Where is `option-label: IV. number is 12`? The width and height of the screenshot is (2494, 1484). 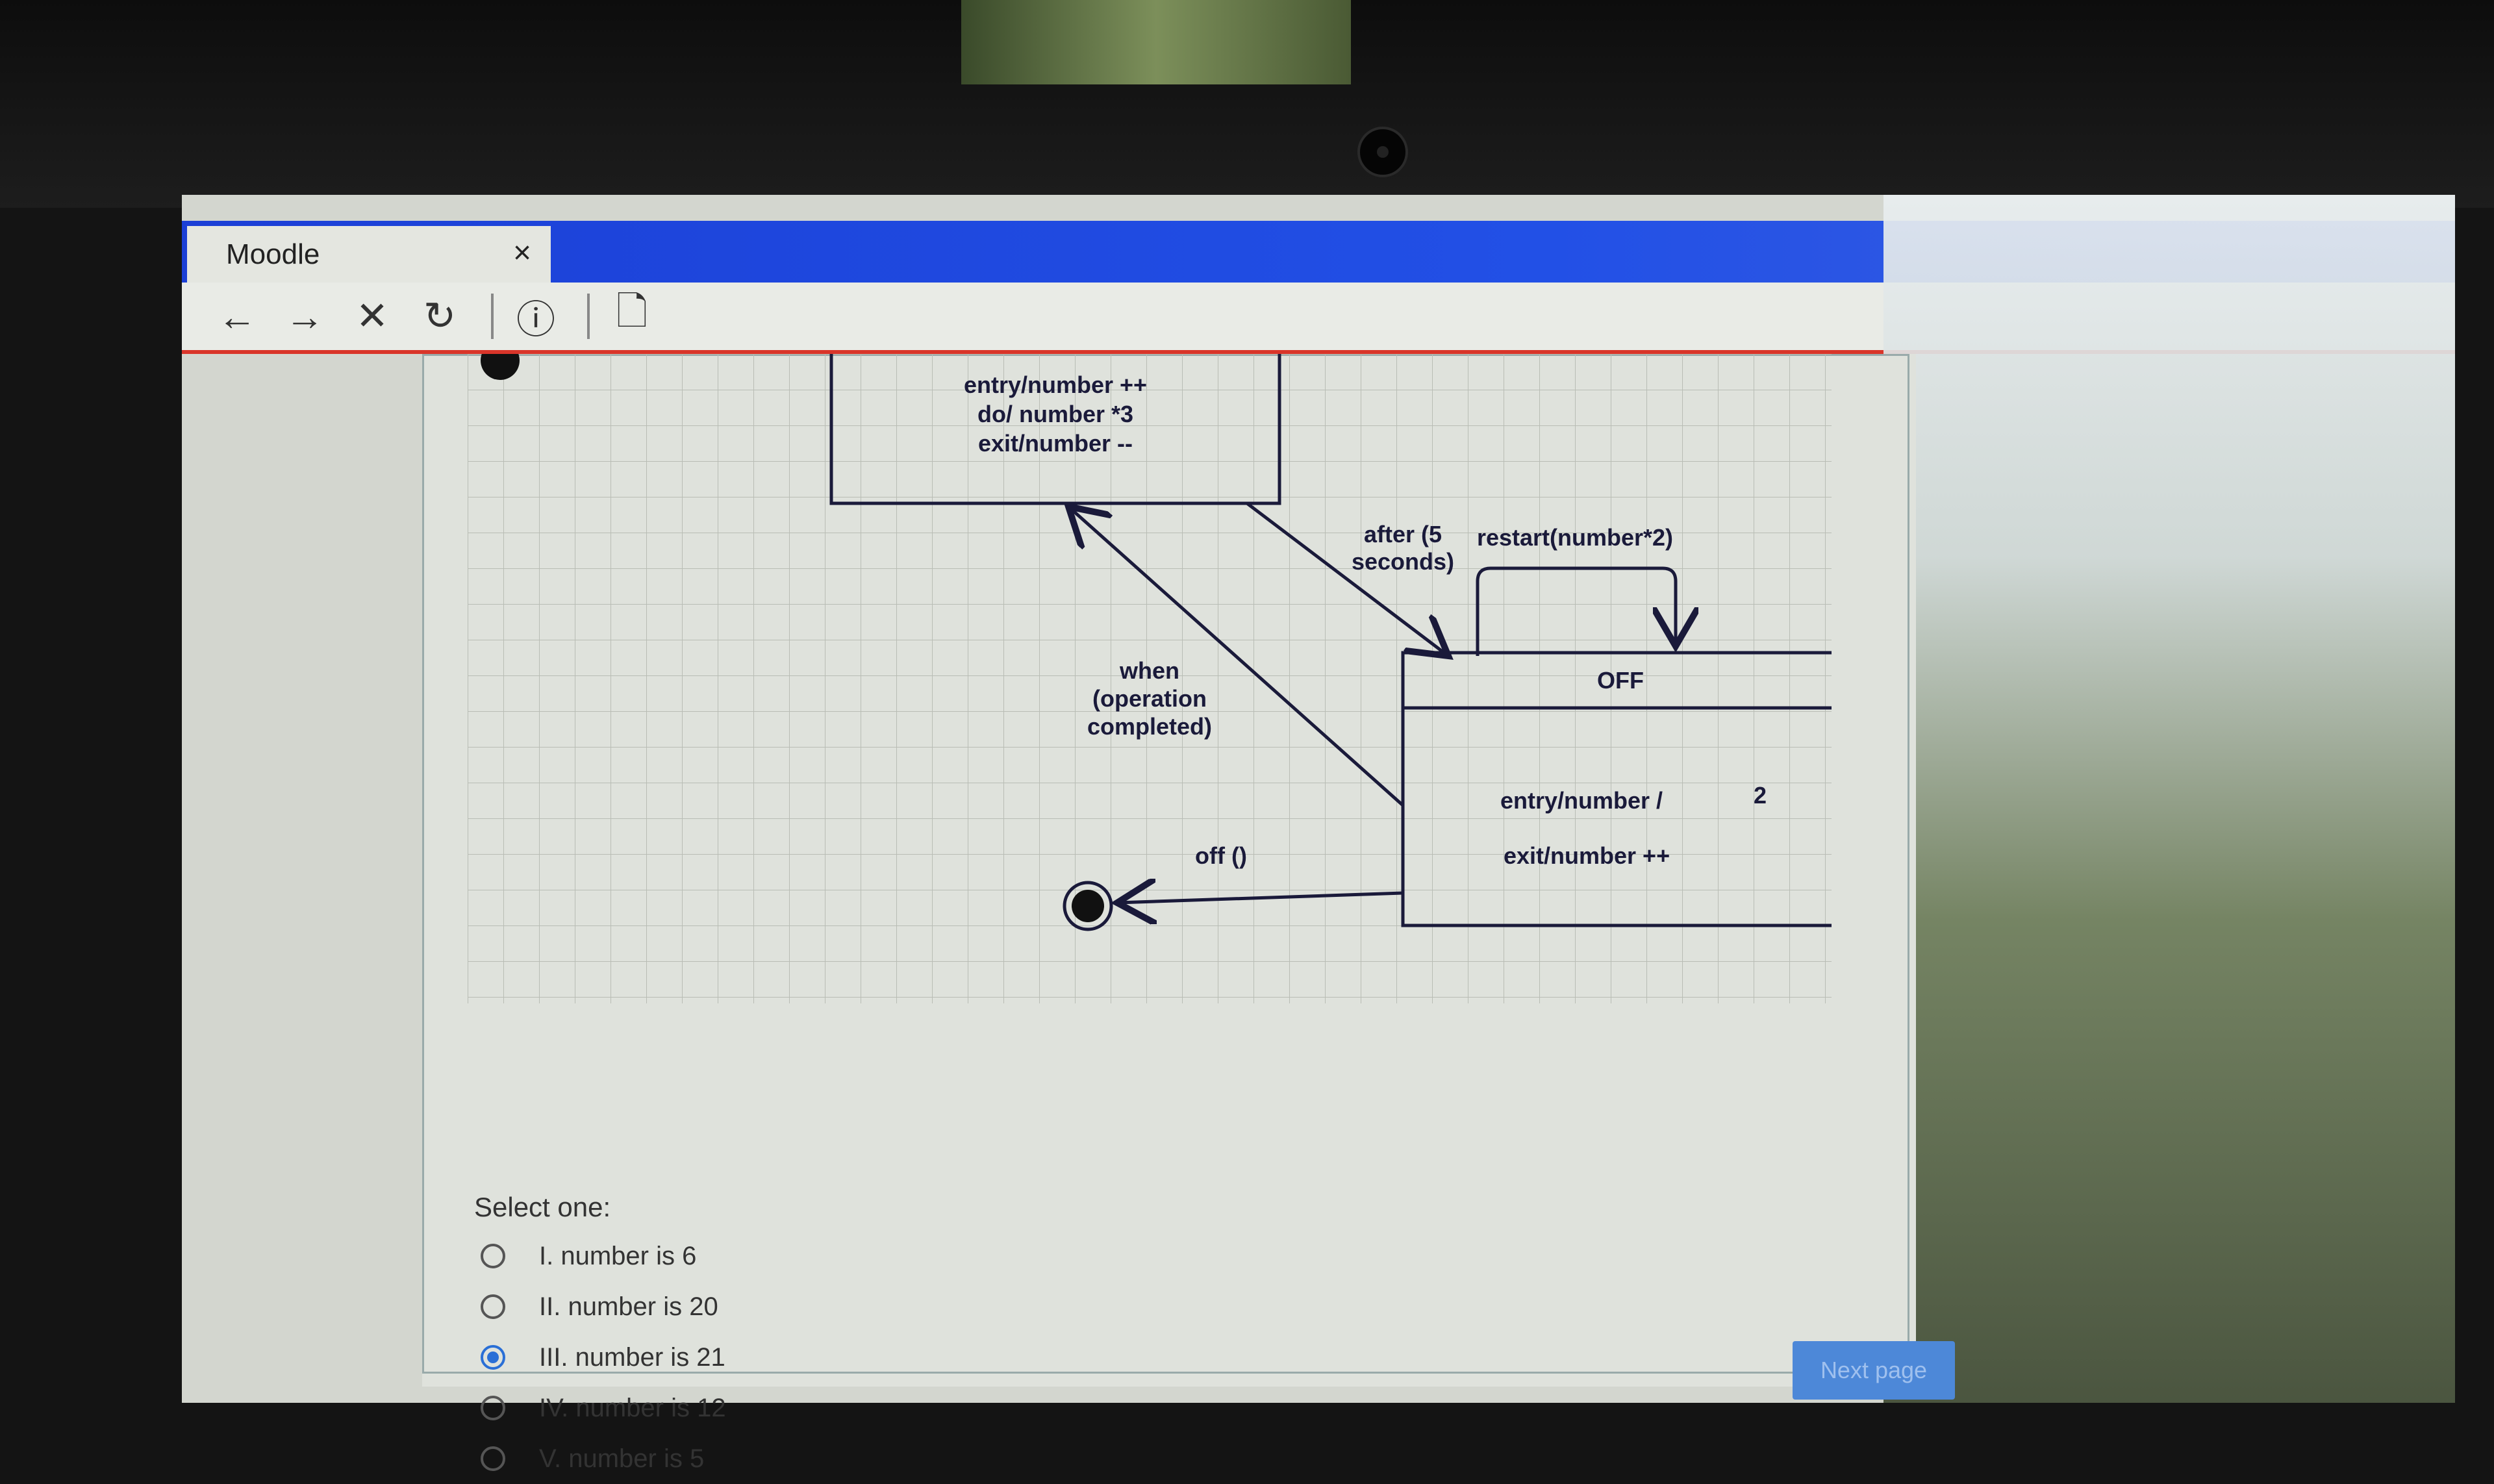
option-label: IV. number is 12 is located at coordinates (632, 1408).